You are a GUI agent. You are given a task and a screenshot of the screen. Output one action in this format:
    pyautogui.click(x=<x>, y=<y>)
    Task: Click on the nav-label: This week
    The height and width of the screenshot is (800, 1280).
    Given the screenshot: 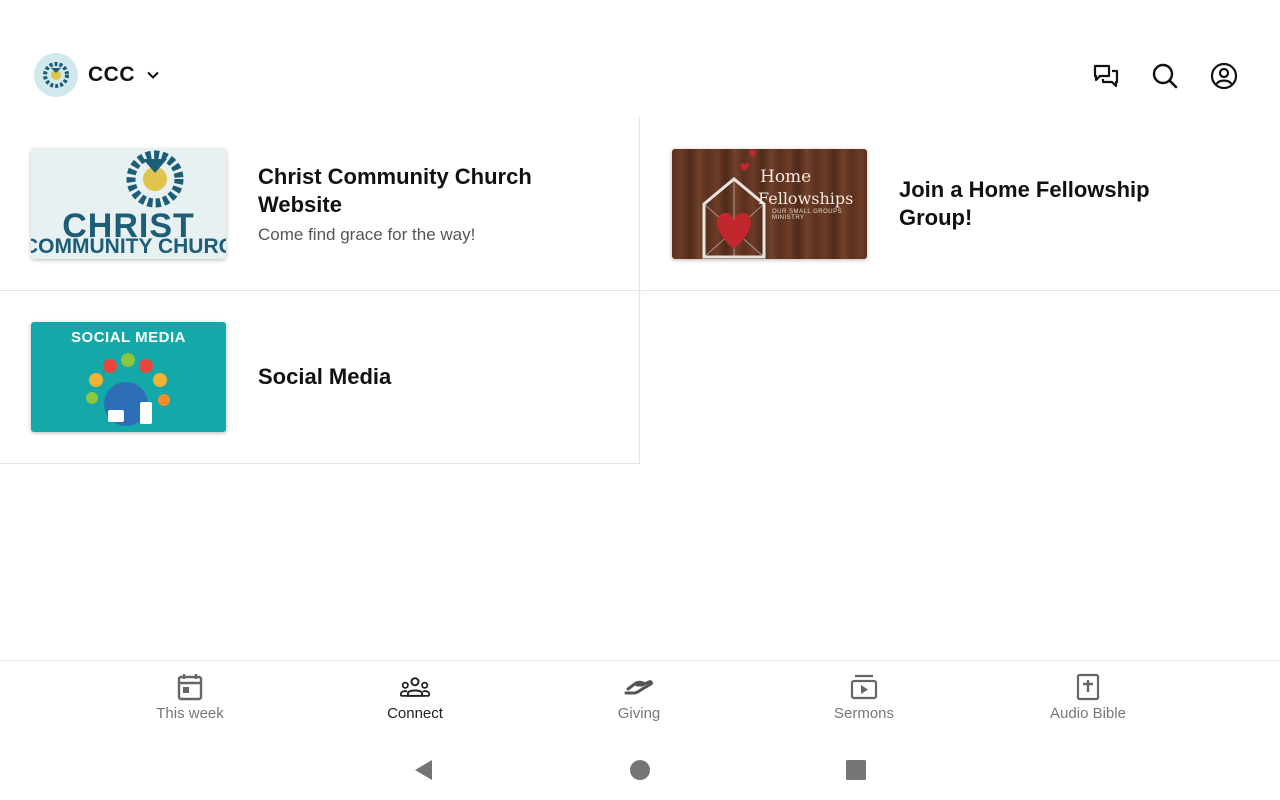 What is the action you would take?
    pyautogui.click(x=190, y=713)
    